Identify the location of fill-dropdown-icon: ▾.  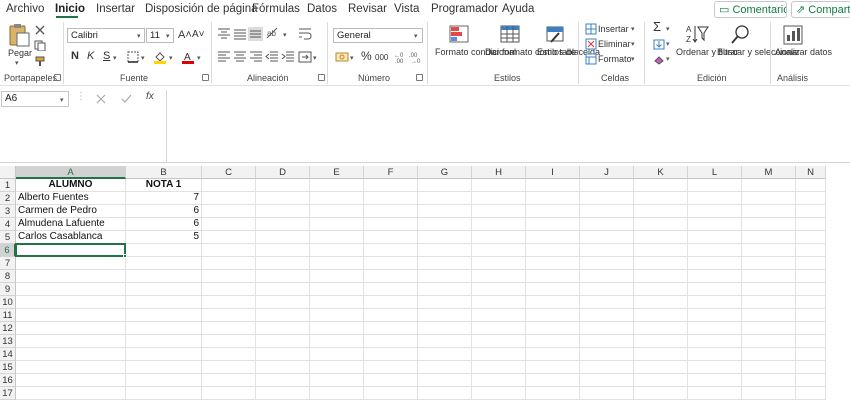
(668, 44).